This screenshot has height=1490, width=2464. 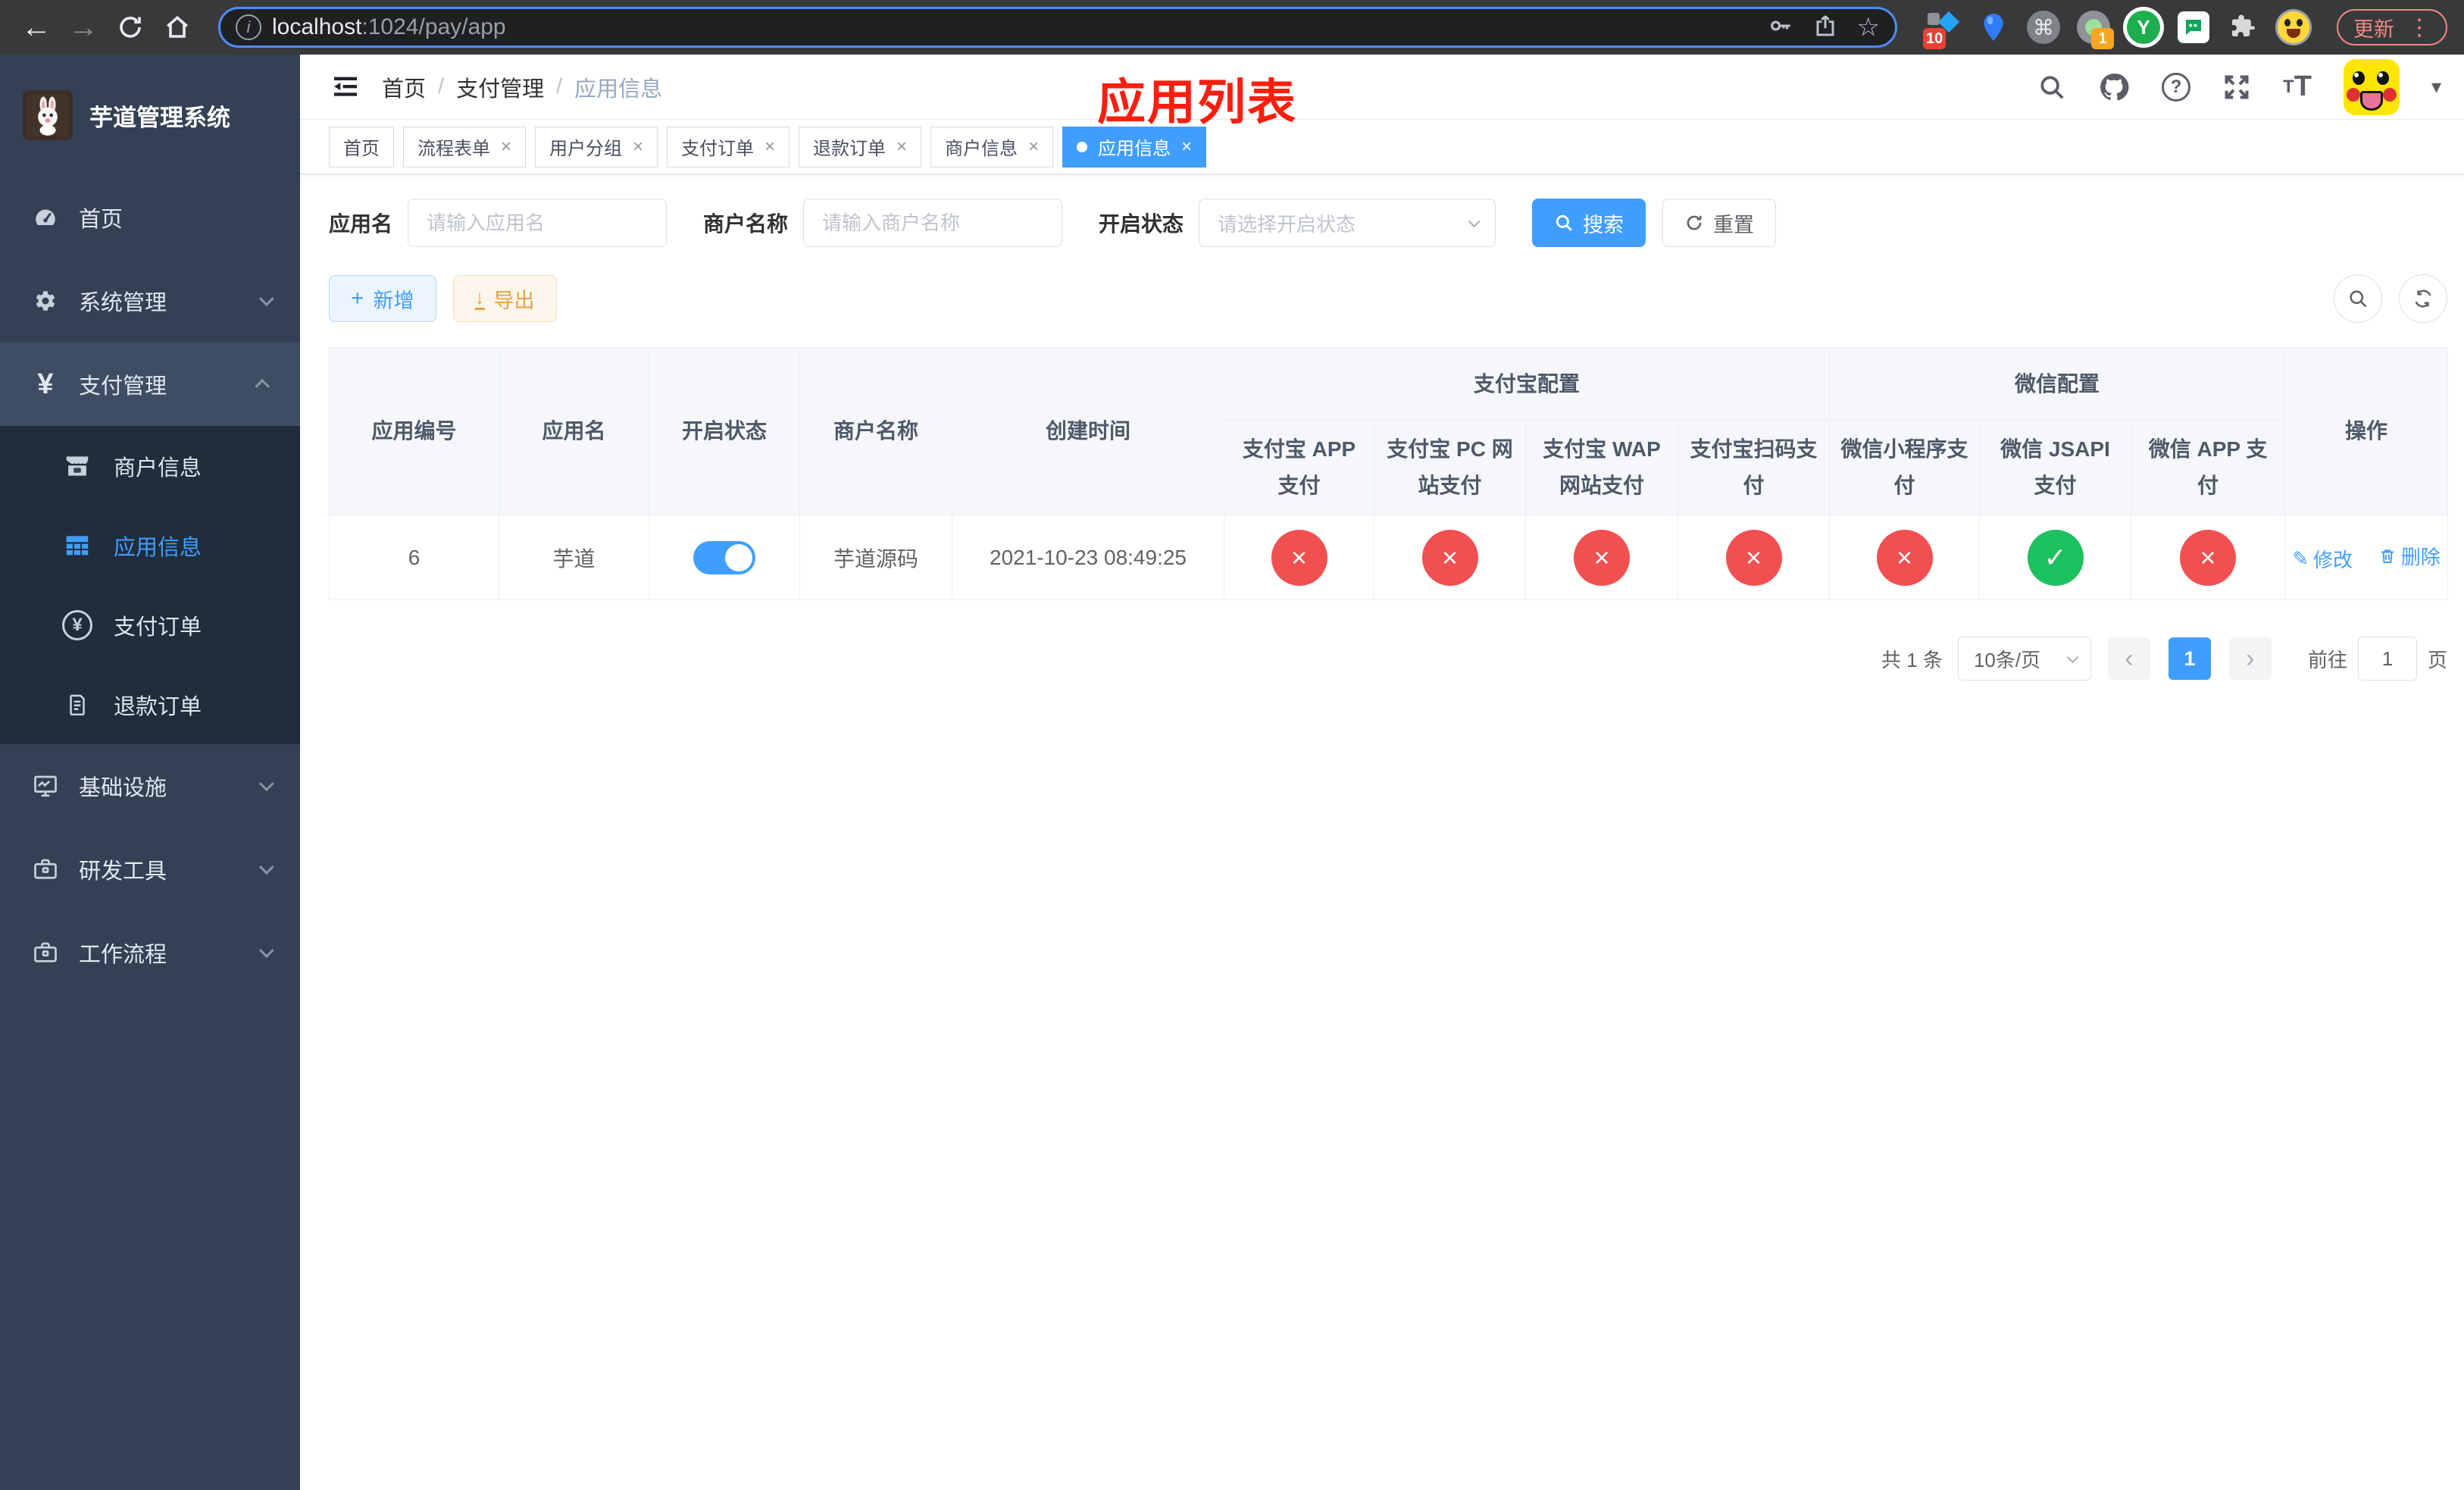 What do you see at coordinates (150, 384) in the screenshot?
I see `sidebar-item-payment: ¥ 支付管理` at bounding box center [150, 384].